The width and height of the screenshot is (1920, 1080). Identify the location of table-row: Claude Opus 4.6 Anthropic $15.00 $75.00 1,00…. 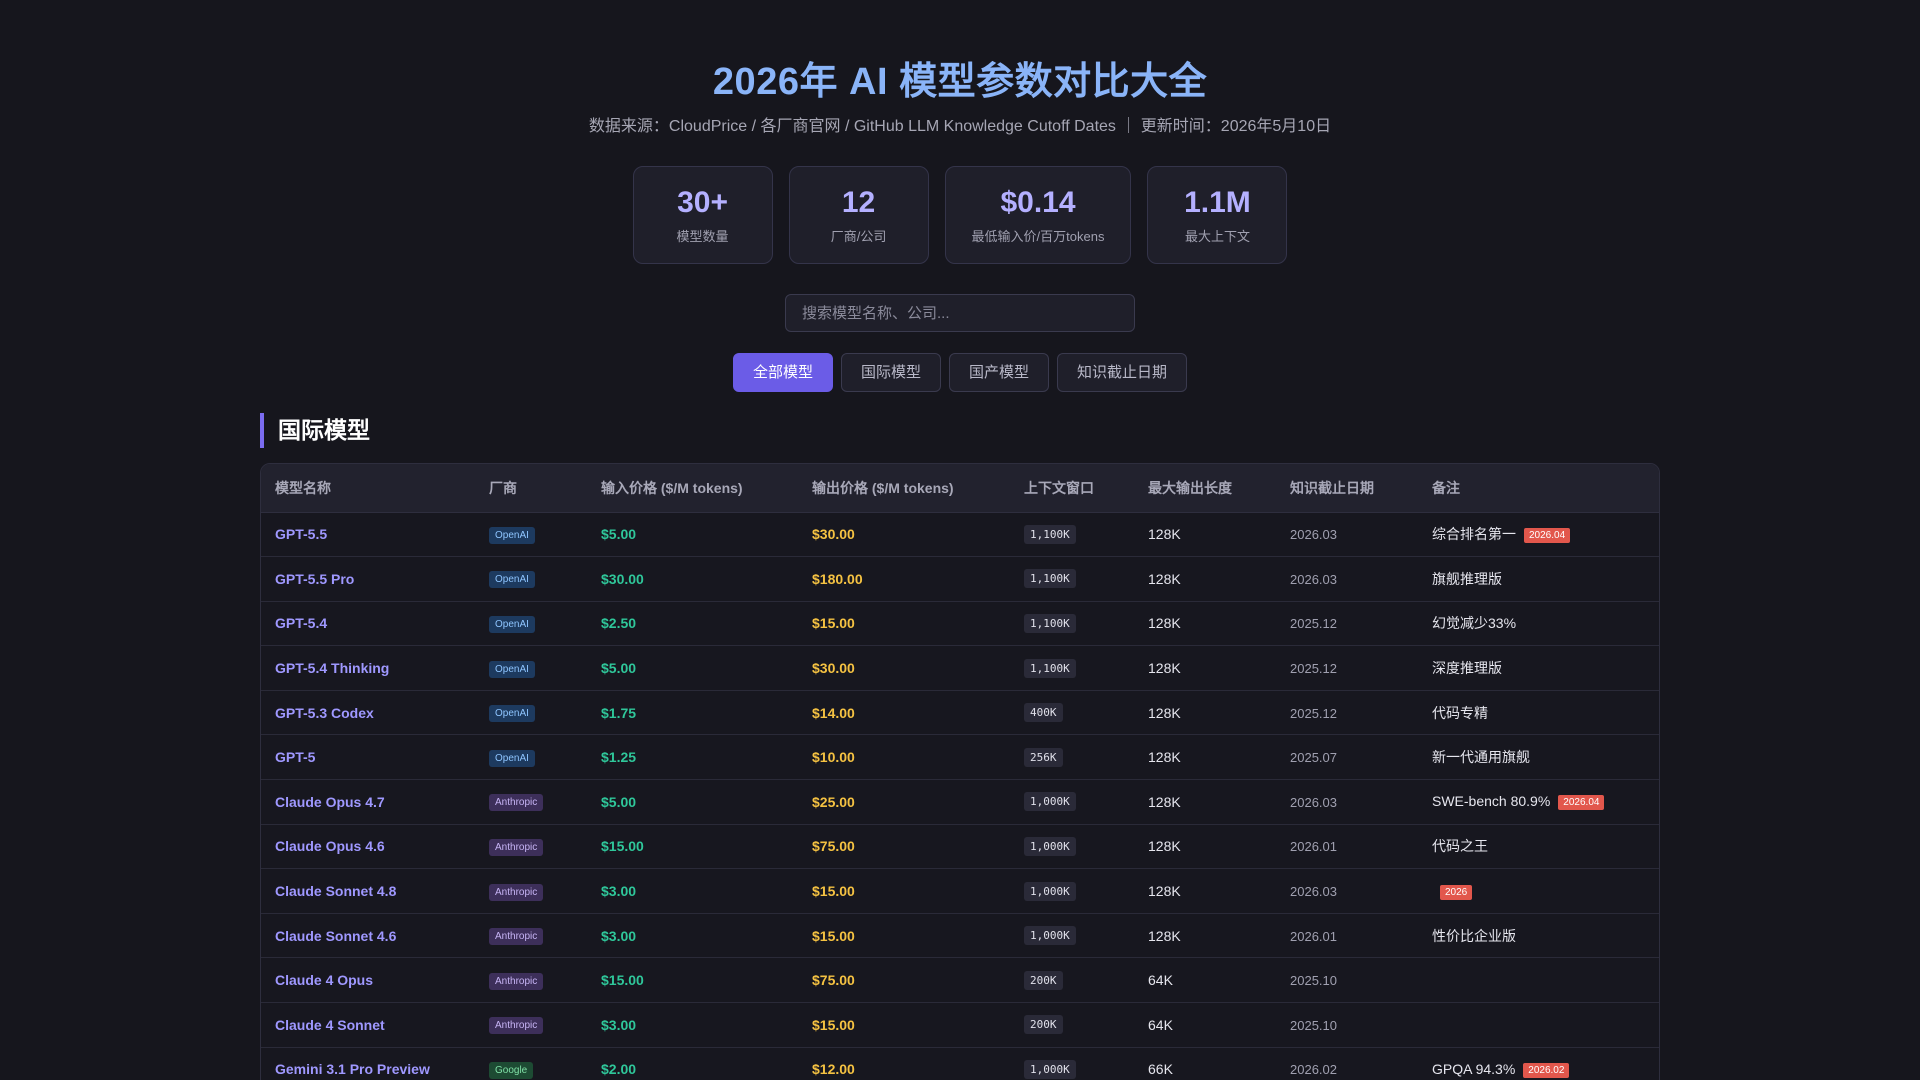
(960, 847).